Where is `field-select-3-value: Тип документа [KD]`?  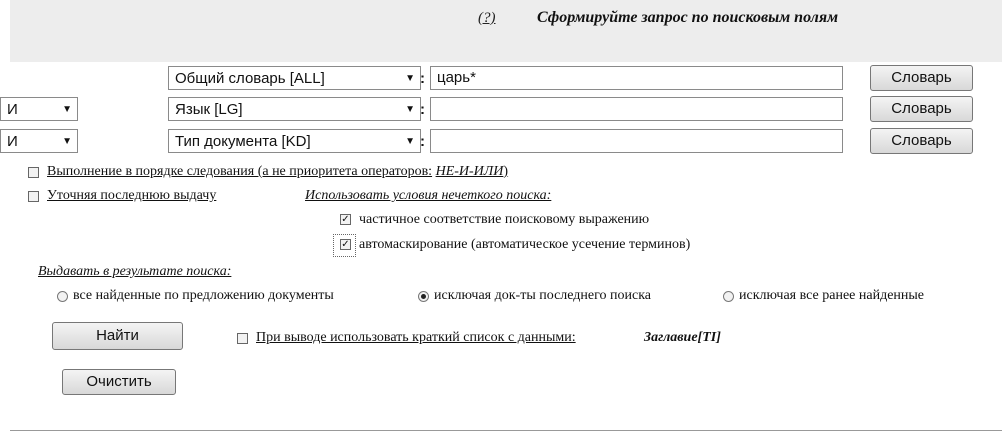 field-select-3-value: Тип документа [KD] is located at coordinates (243, 141).